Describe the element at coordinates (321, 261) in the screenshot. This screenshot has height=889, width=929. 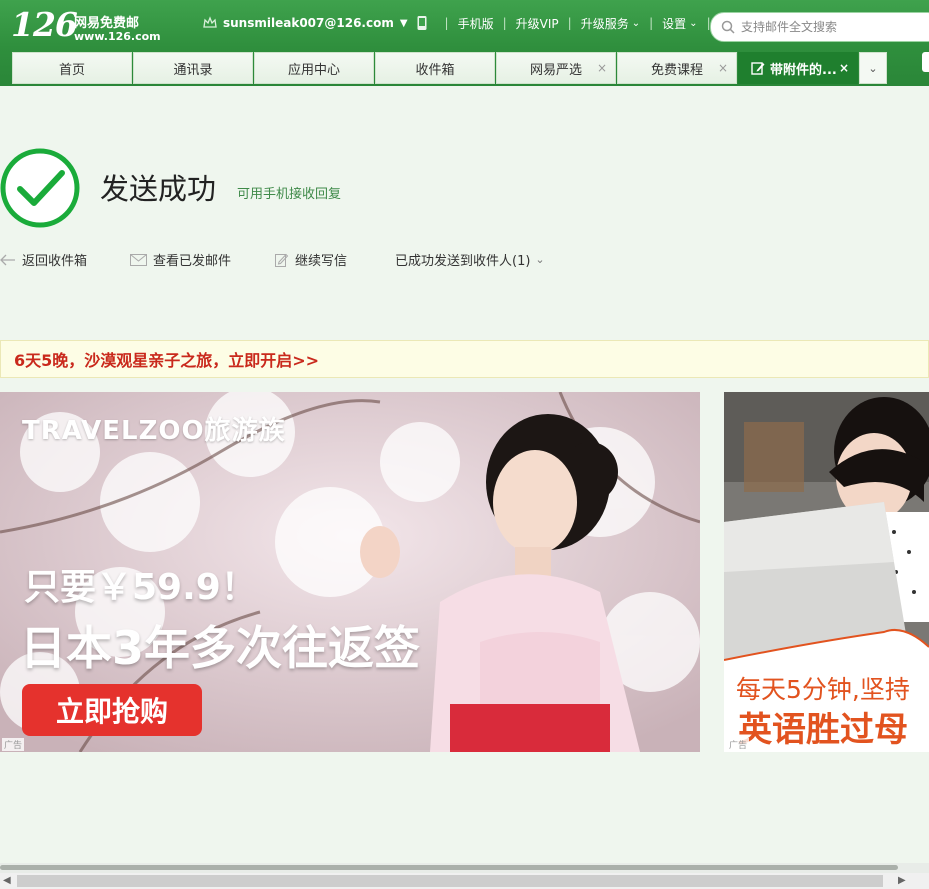
I see `continue-write-label: 继续写信` at that location.